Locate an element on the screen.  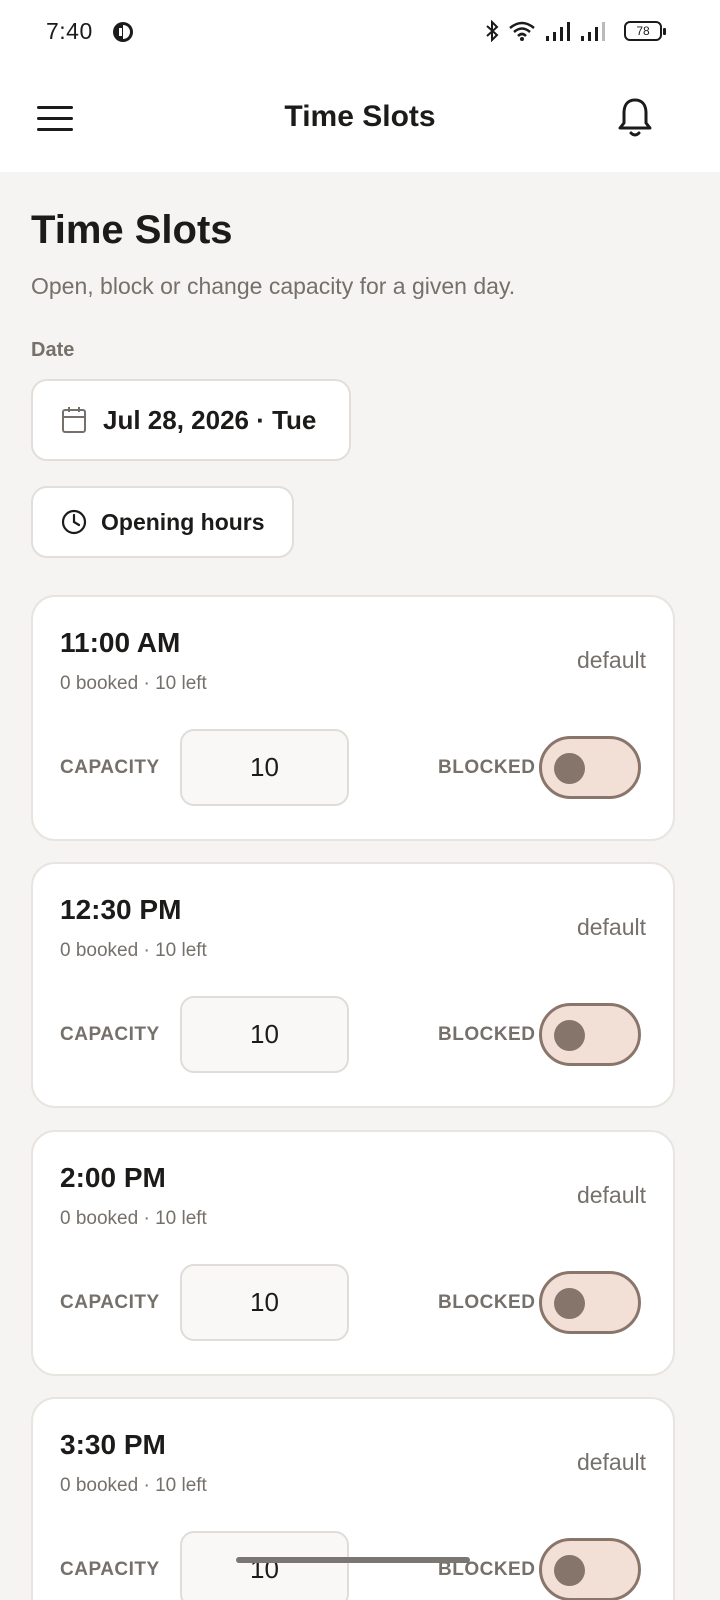
opening-hours-button: Opening hours is located at coordinates (162, 522).